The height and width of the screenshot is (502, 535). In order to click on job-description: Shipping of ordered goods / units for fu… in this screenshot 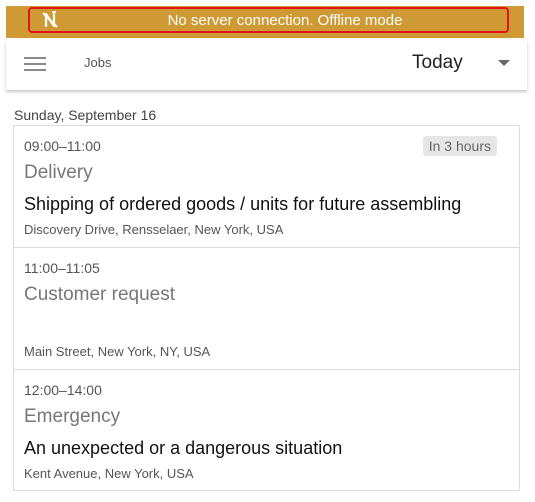, I will do `click(243, 204)`.